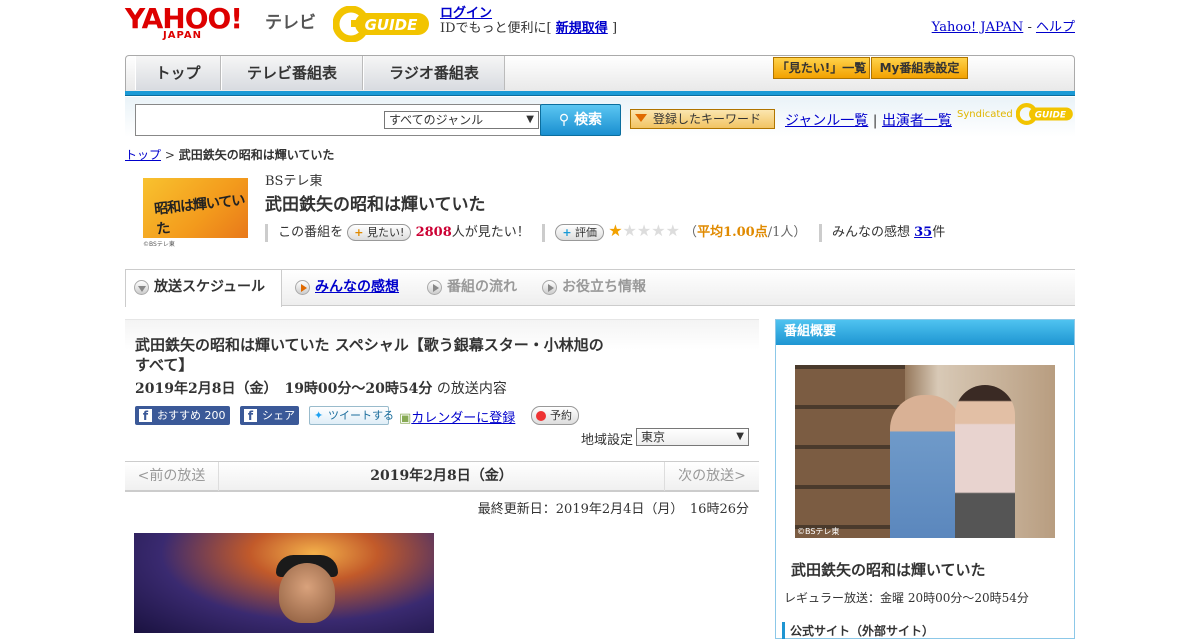 The width and height of the screenshot is (1200, 639). What do you see at coordinates (433, 232) in the screenshot?
I see `mitai-count: 2808` at bounding box center [433, 232].